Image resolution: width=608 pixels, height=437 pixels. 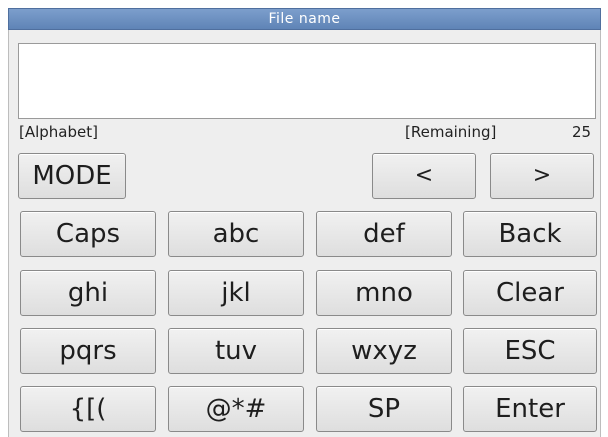 What do you see at coordinates (530, 409) in the screenshot?
I see `enter-button: Enter` at bounding box center [530, 409].